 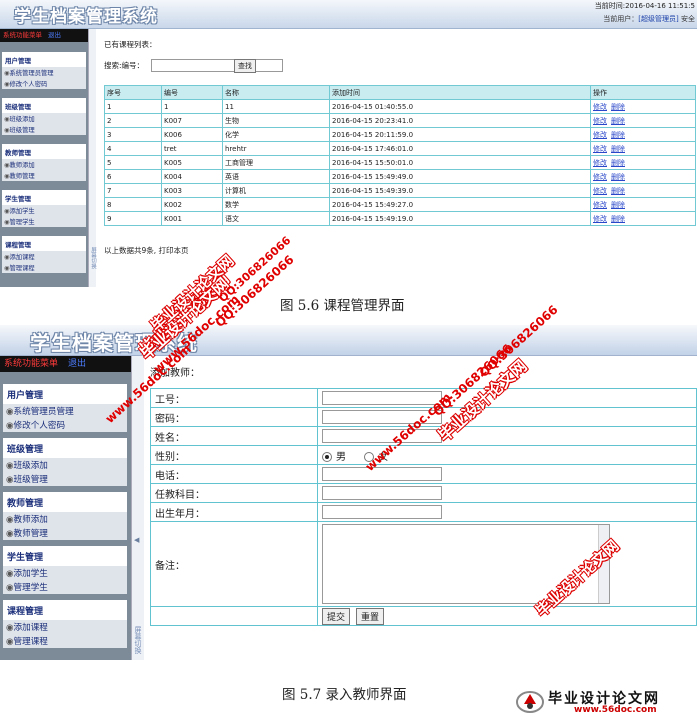 What do you see at coordinates (234, 455) in the screenshot?
I see `field-label: 性别：` at bounding box center [234, 455].